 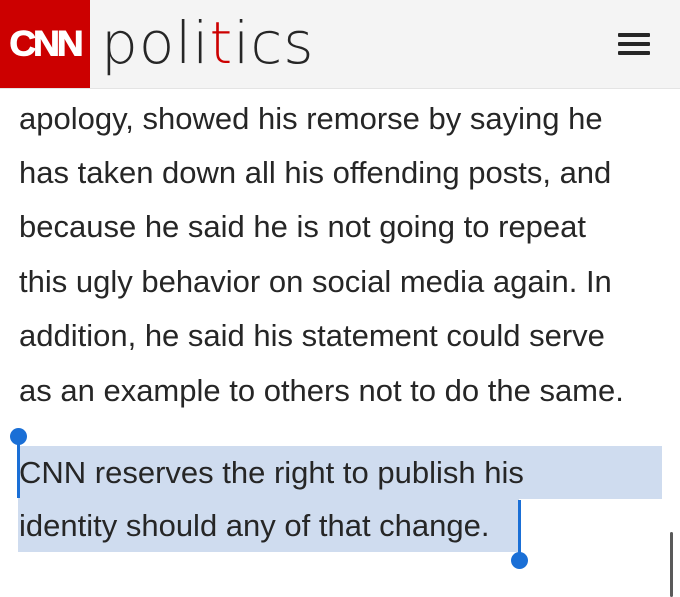 I want to click on section-title-prefix: poli, so click(x=155, y=43).